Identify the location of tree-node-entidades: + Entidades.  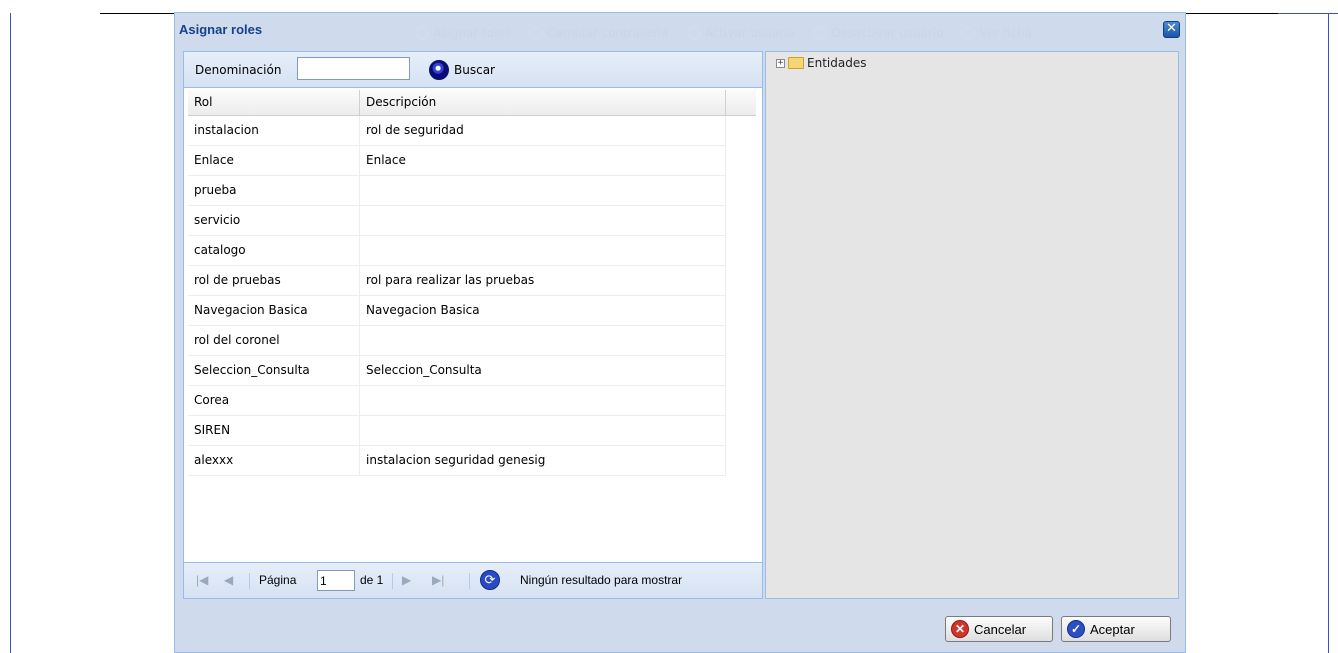
(821, 63).